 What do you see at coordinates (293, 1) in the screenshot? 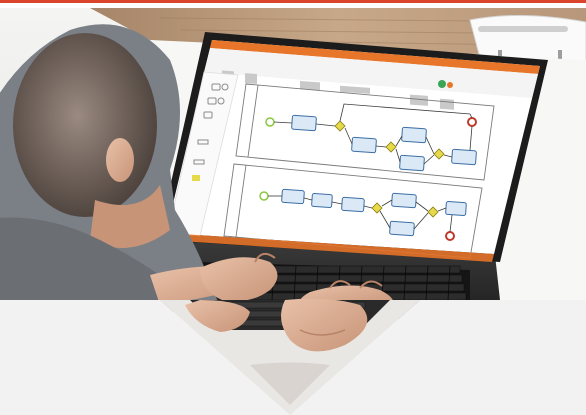
I see `top-accent-bar` at bounding box center [293, 1].